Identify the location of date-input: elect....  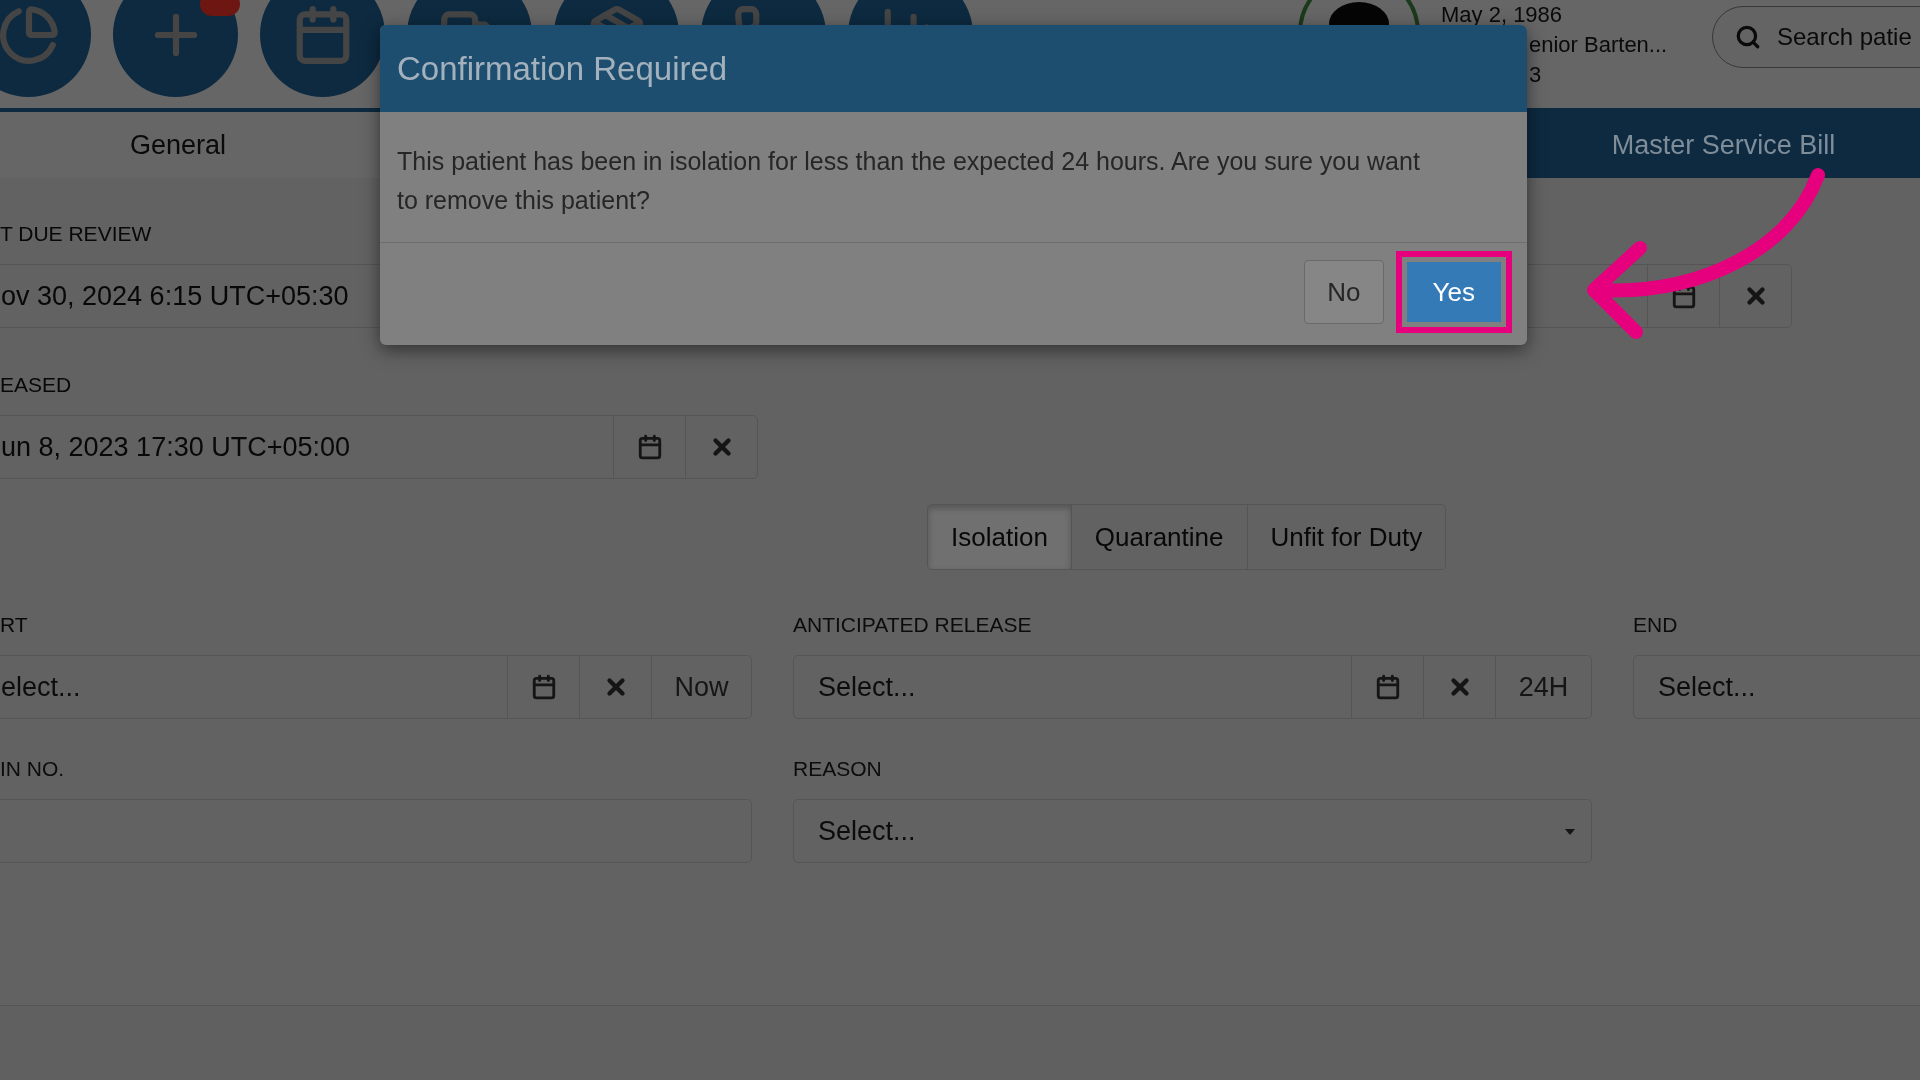
(253, 687).